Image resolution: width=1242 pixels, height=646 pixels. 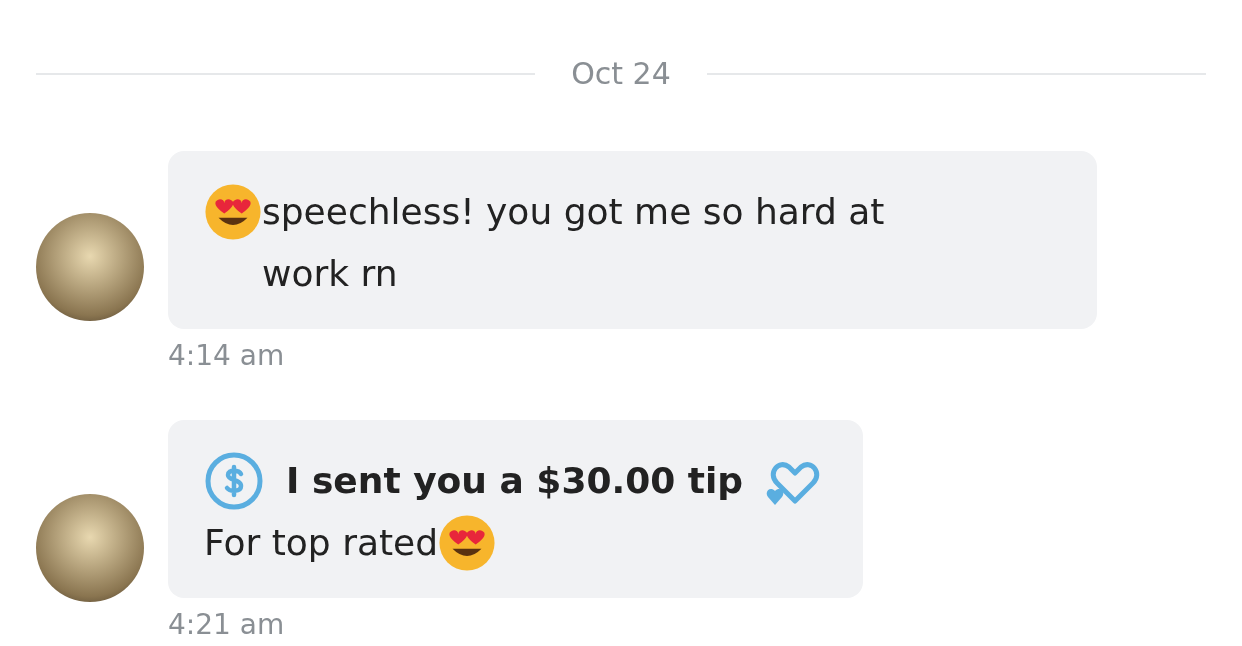 I want to click on message-time: 4:21 am, so click(x=227, y=624).